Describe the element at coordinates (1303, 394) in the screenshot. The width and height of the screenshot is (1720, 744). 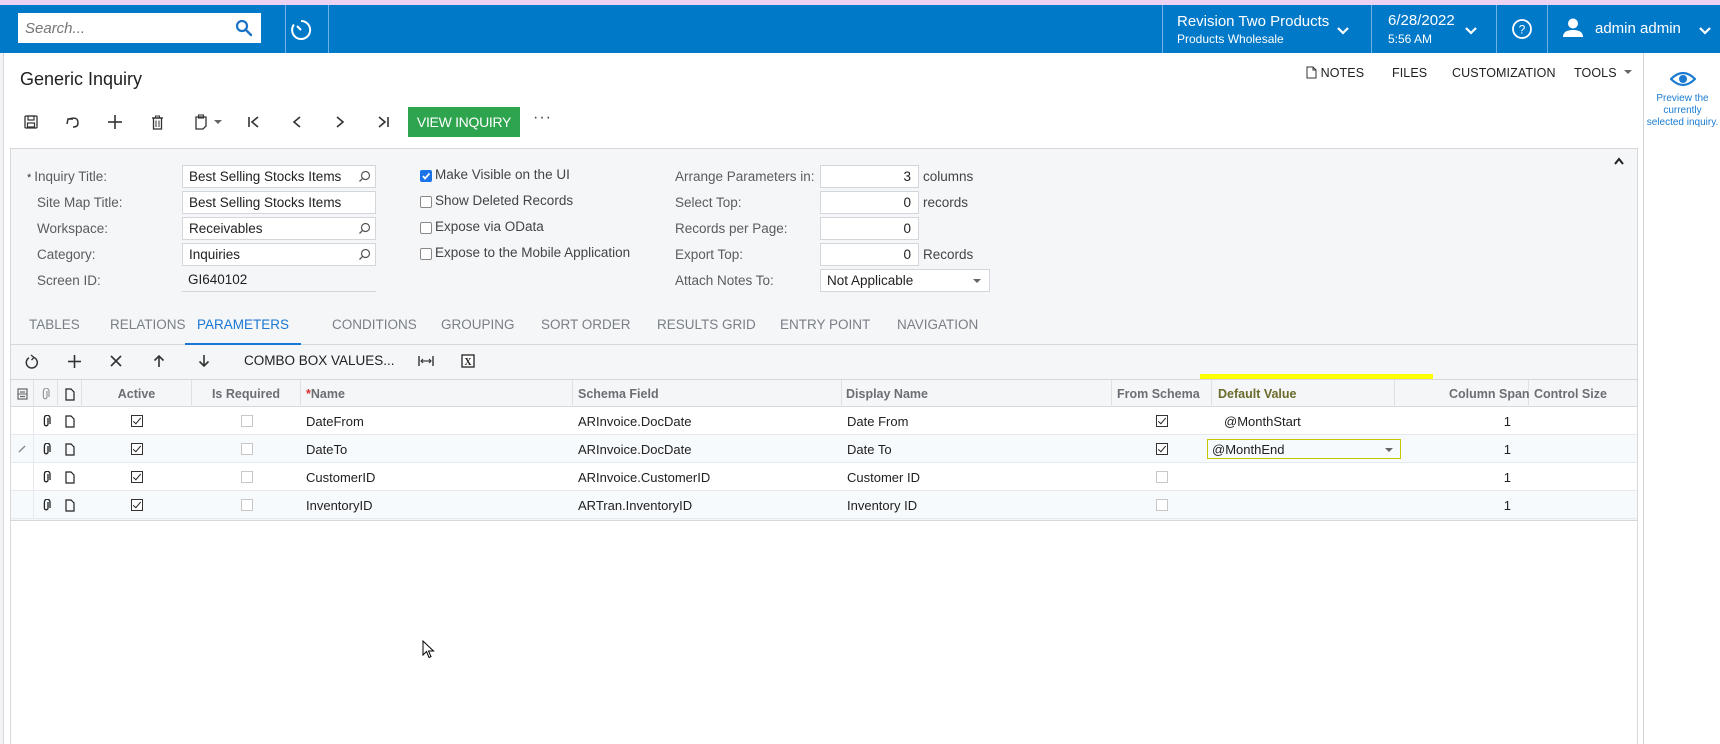
I see `default-value-column-header: Default Value` at that location.